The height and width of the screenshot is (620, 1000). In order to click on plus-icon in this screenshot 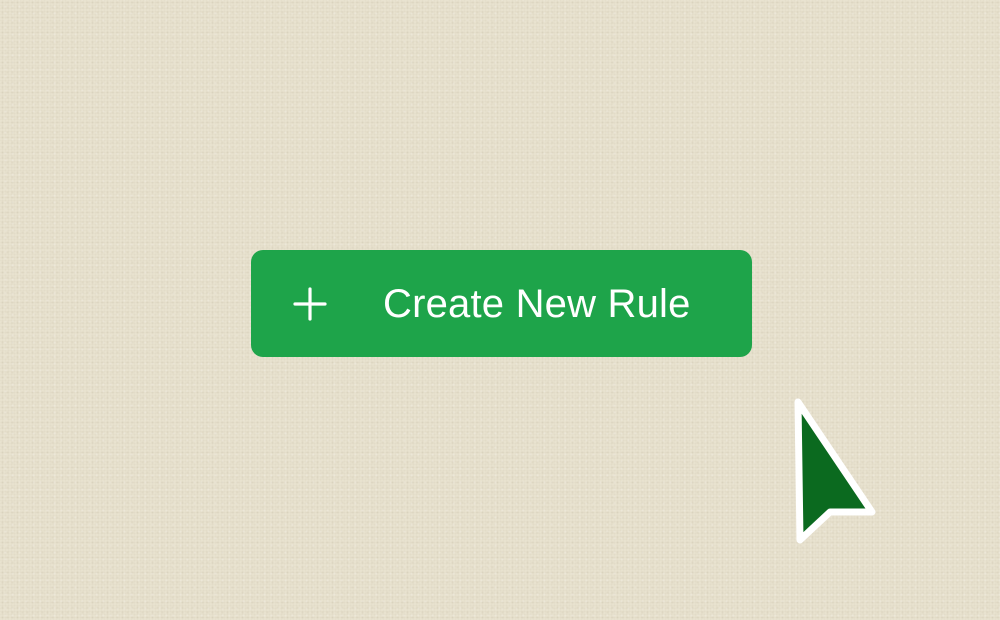, I will do `click(310, 304)`.